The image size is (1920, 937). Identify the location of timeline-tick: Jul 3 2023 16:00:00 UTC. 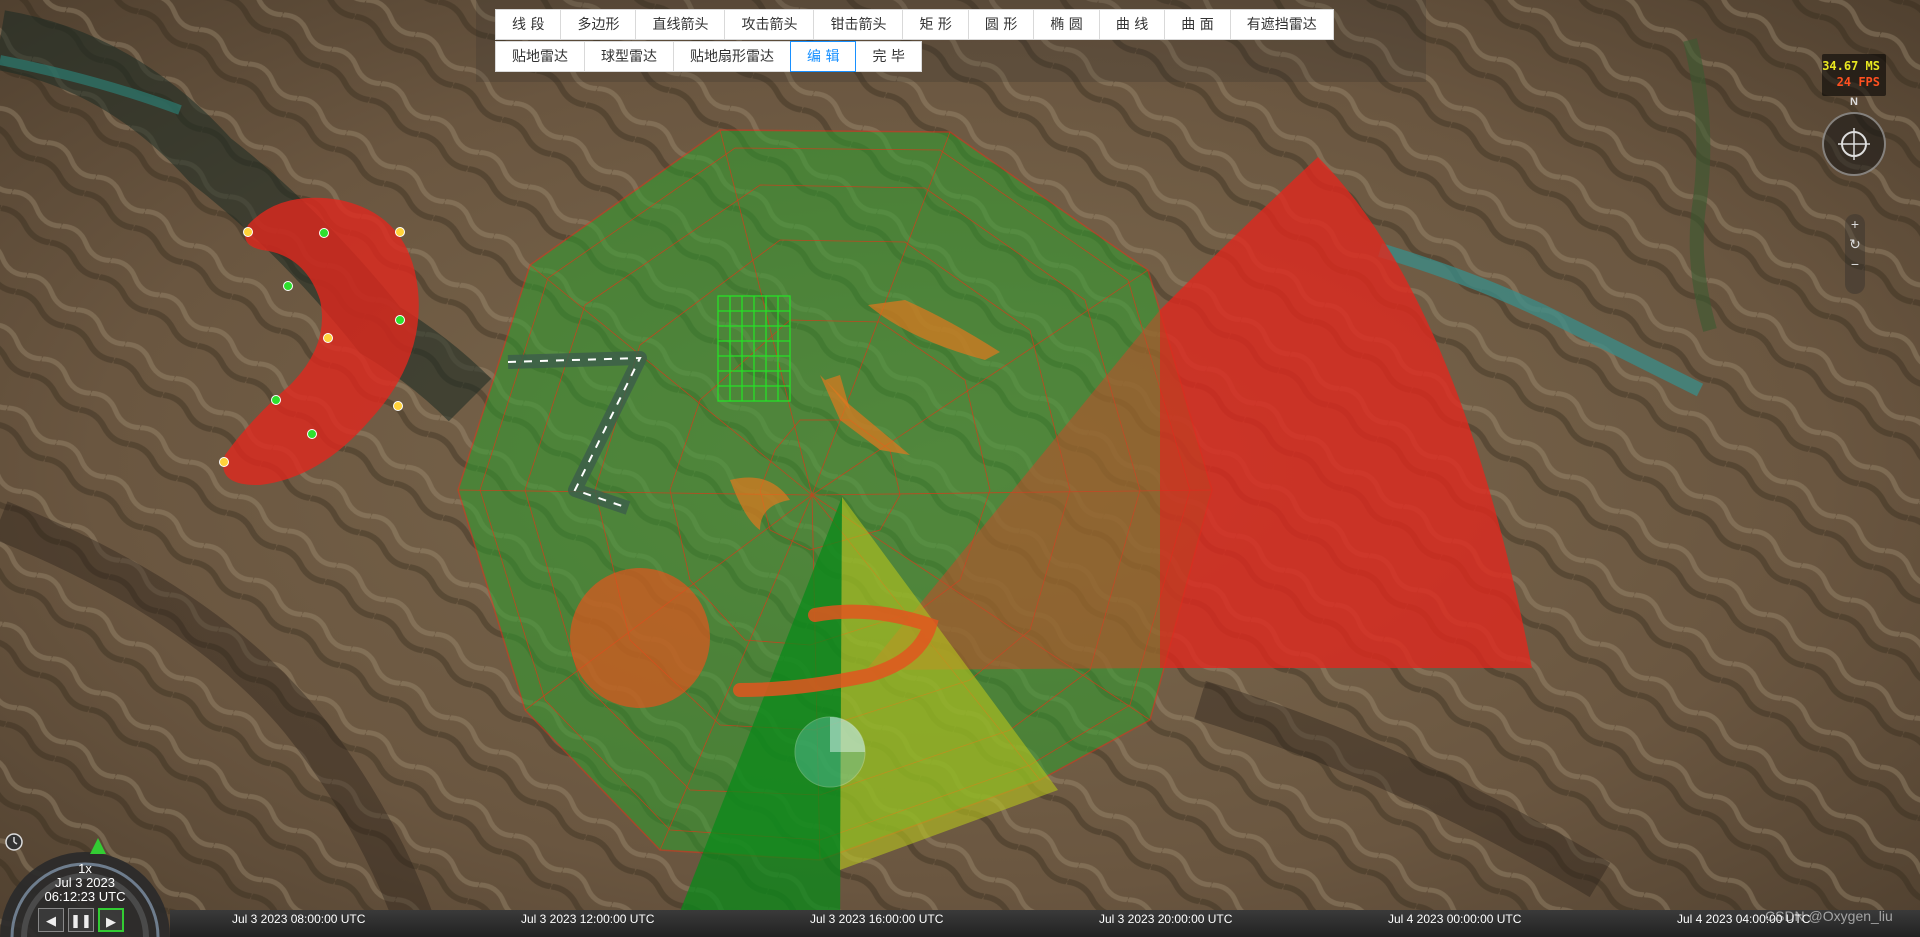
(877, 919).